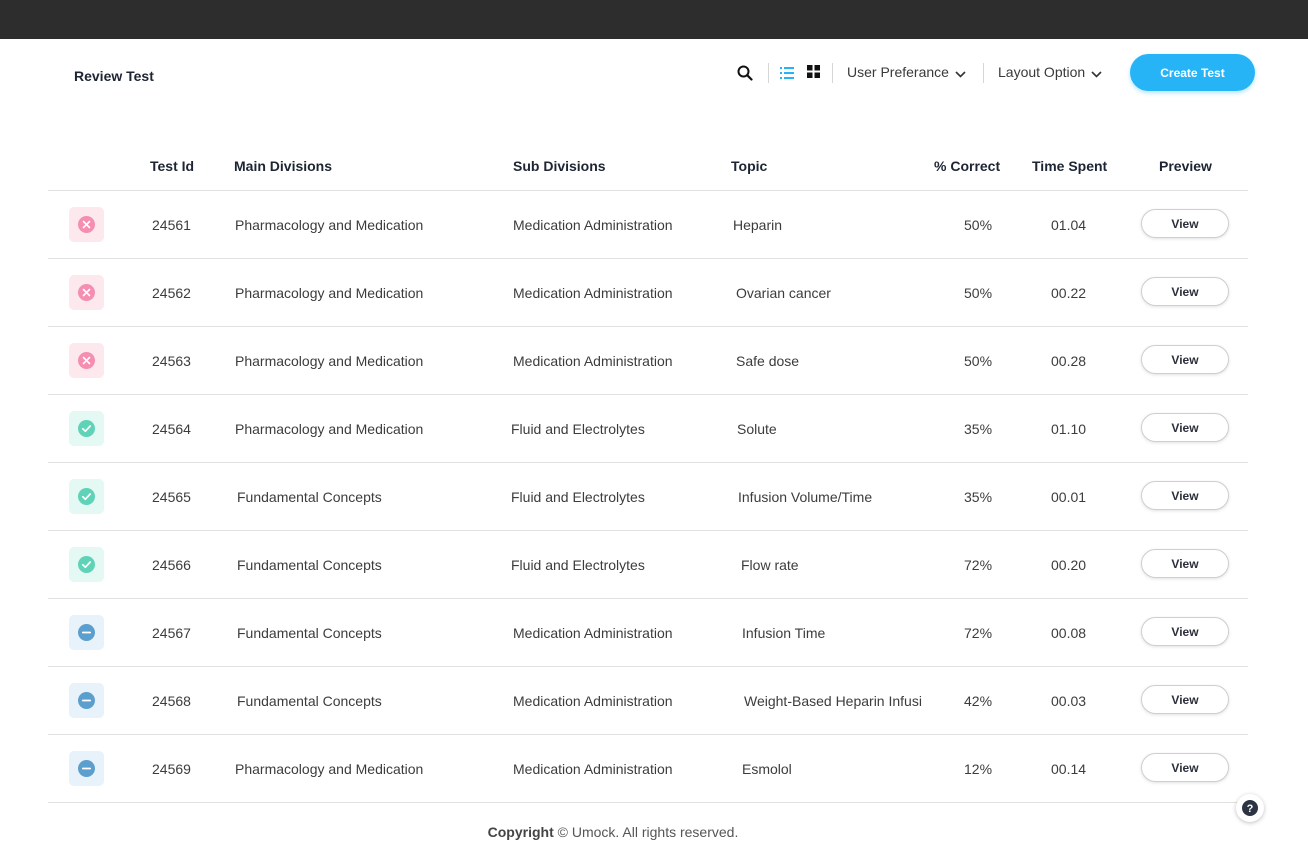 The image size is (1308, 858). I want to click on cell-correct: 35%, so click(978, 497).